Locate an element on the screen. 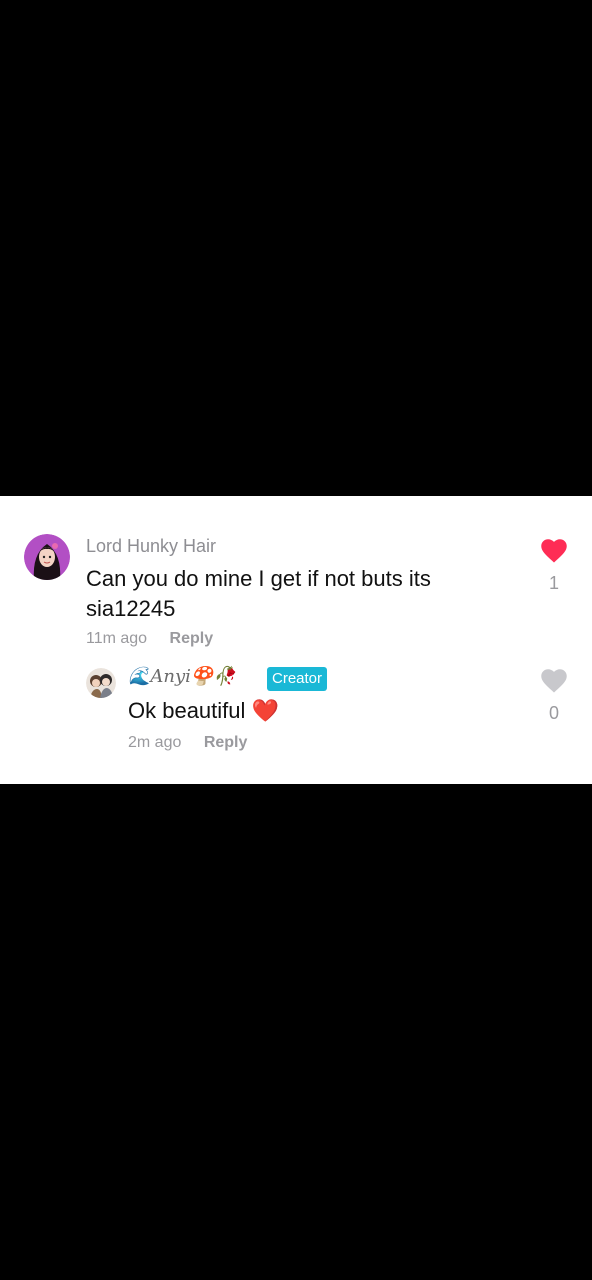  commenter-username: Lord Hunky Hair is located at coordinates (151, 546).